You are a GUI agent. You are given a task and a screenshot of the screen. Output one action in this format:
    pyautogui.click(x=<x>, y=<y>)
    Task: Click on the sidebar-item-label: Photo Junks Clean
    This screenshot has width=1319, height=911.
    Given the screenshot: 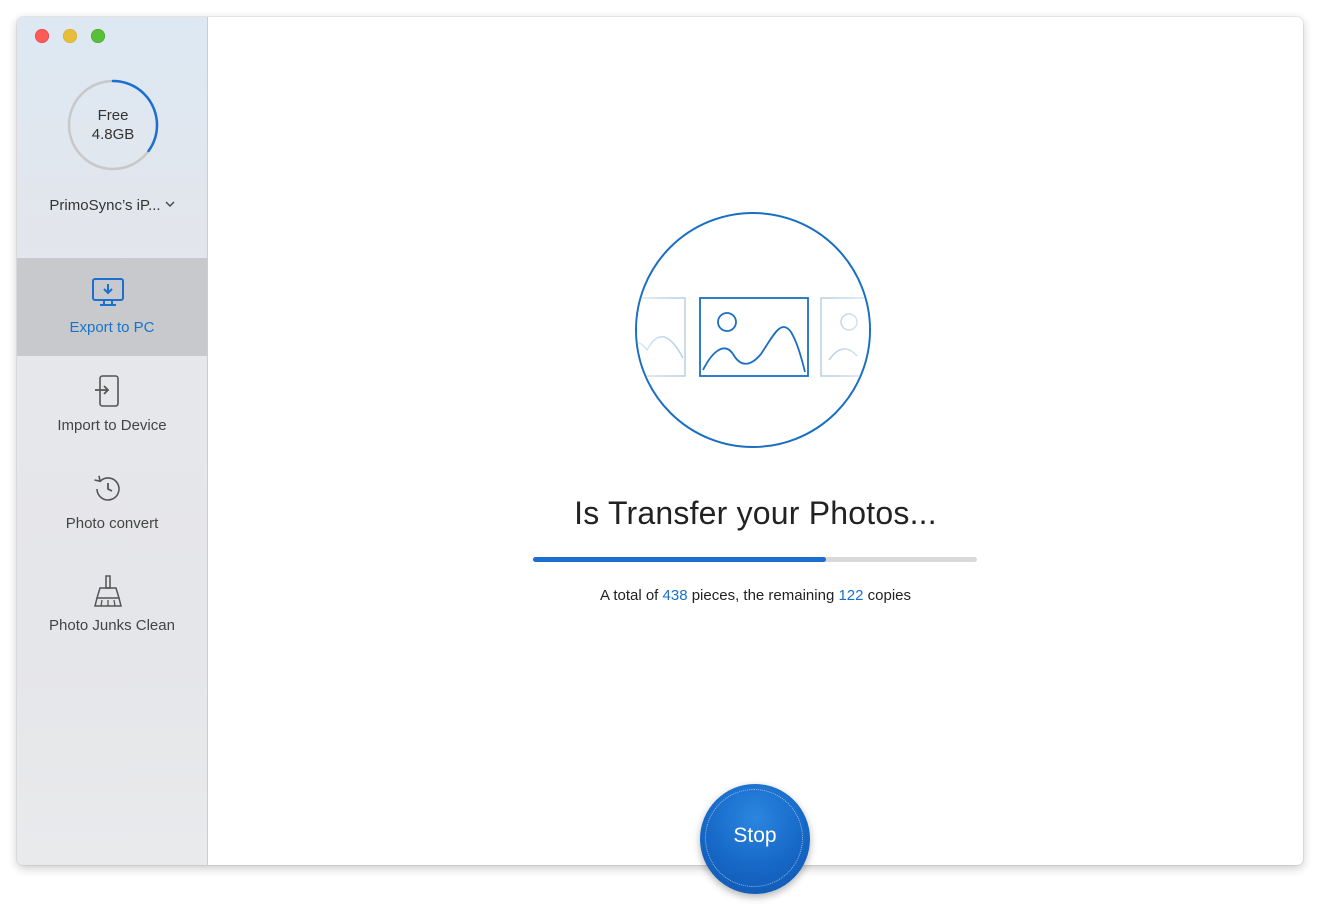 What is the action you would take?
    pyautogui.click(x=112, y=625)
    